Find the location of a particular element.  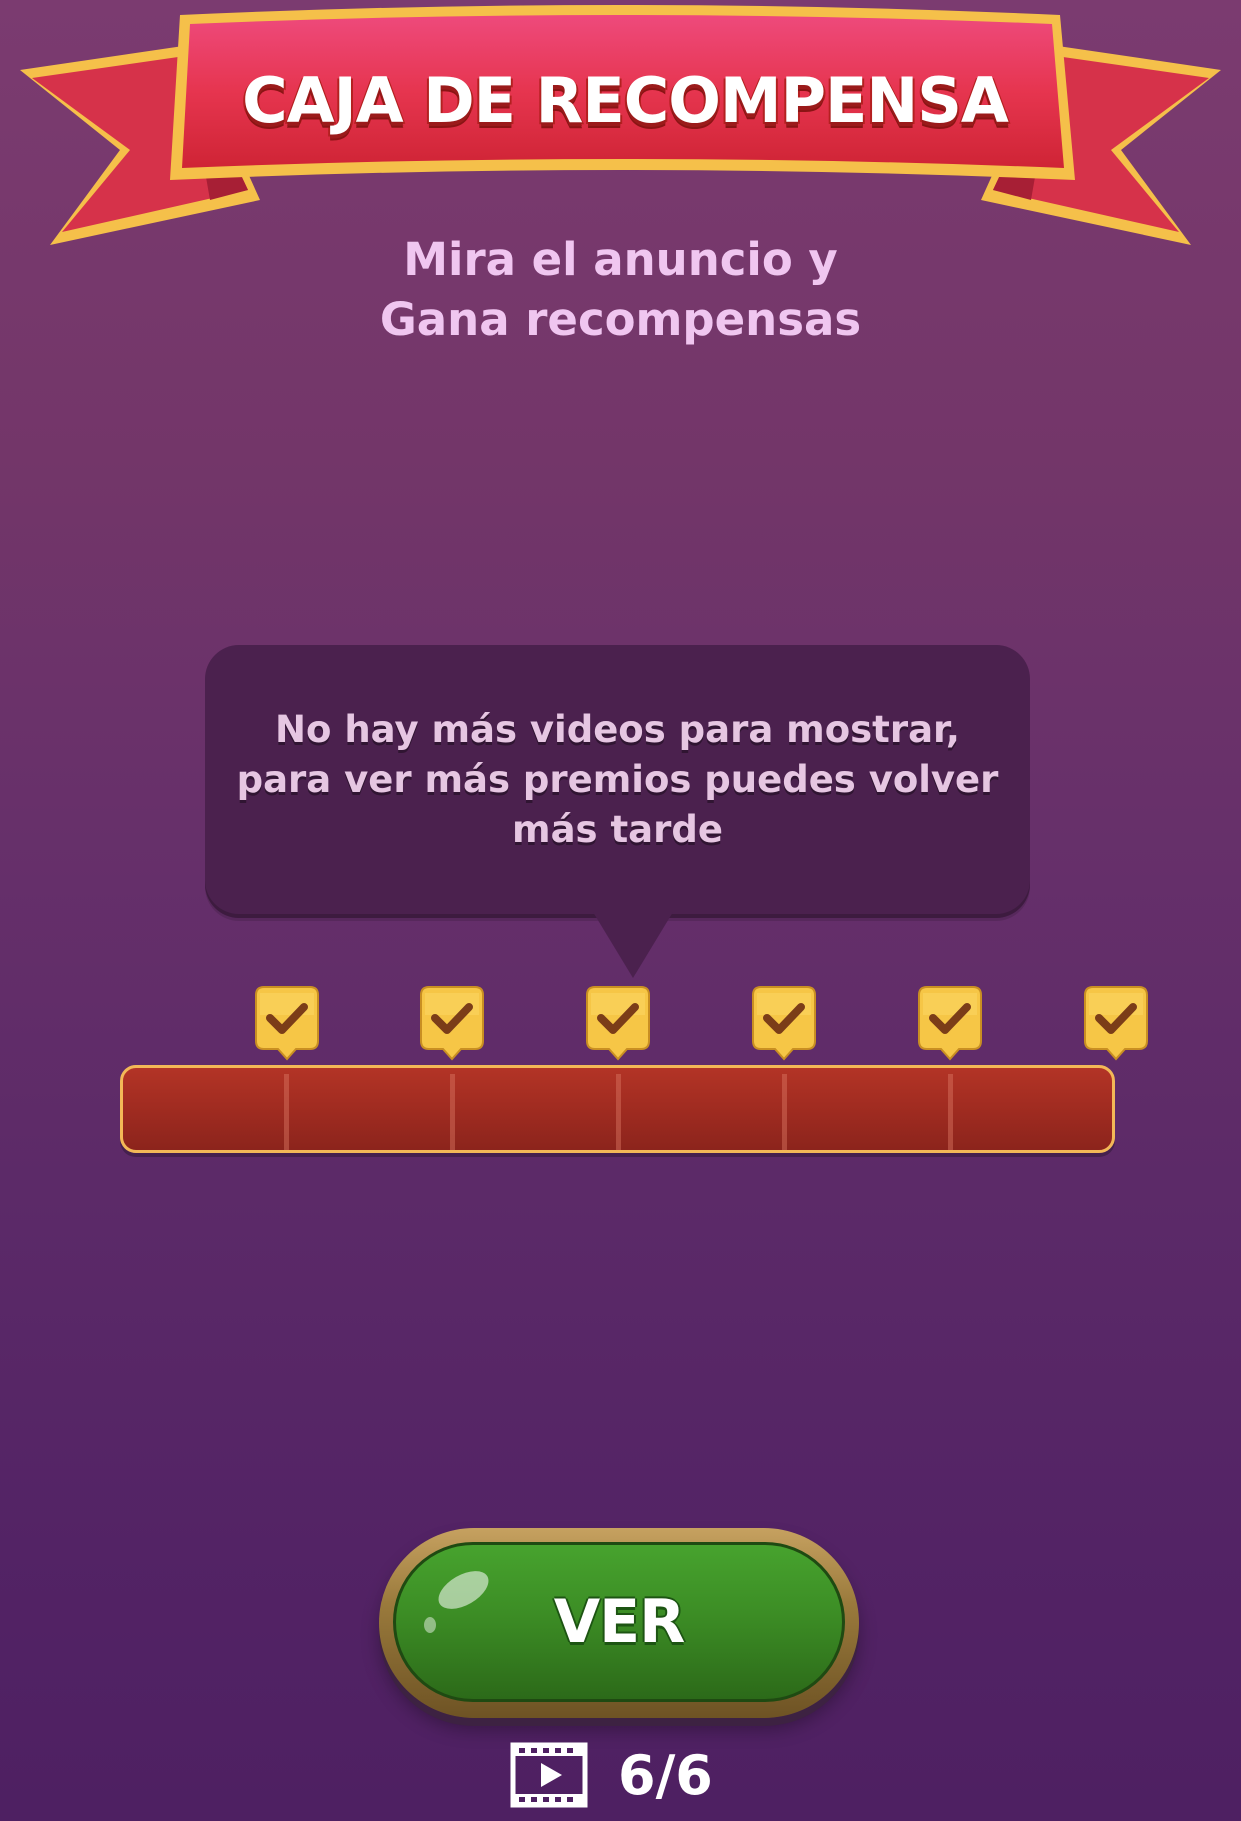

page-title: CAJA DE RECOMPENSA is located at coordinates (625, 100).